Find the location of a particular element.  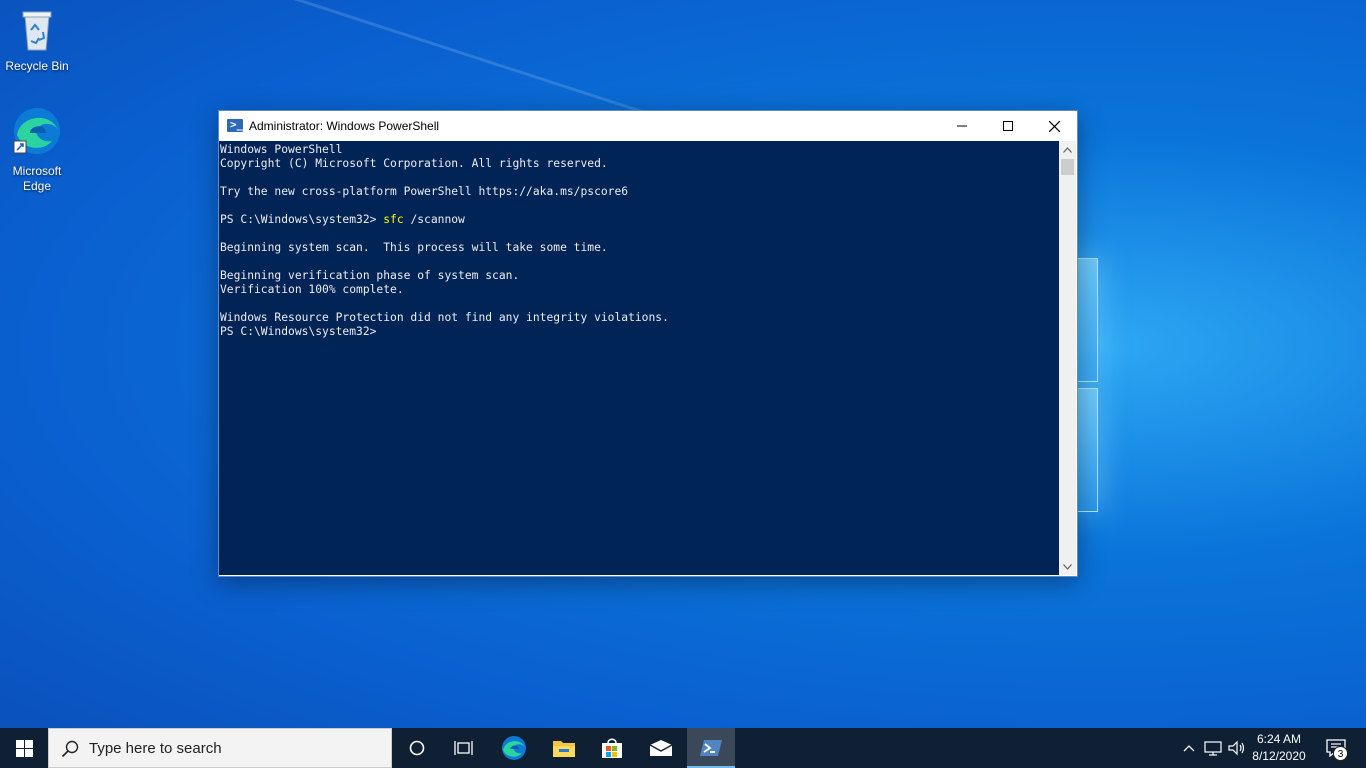

minimize-icon is located at coordinates (962, 126).